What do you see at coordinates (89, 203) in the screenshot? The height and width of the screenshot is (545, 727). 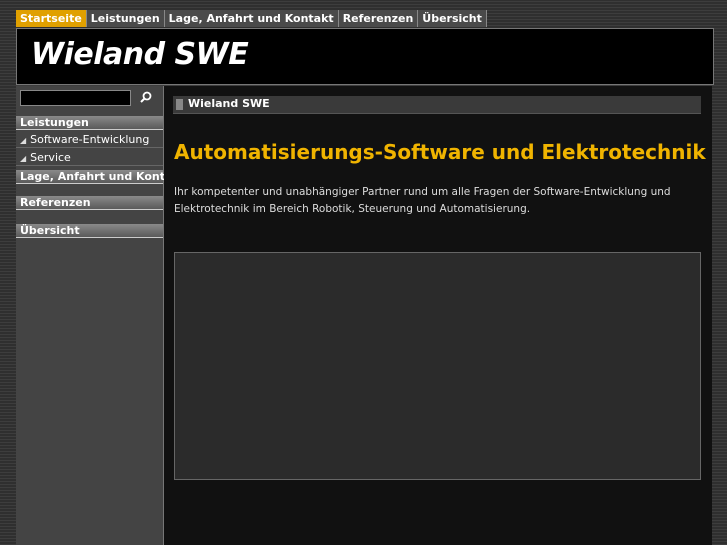 I see `sidebar-section-referenzen: Referenzen` at bounding box center [89, 203].